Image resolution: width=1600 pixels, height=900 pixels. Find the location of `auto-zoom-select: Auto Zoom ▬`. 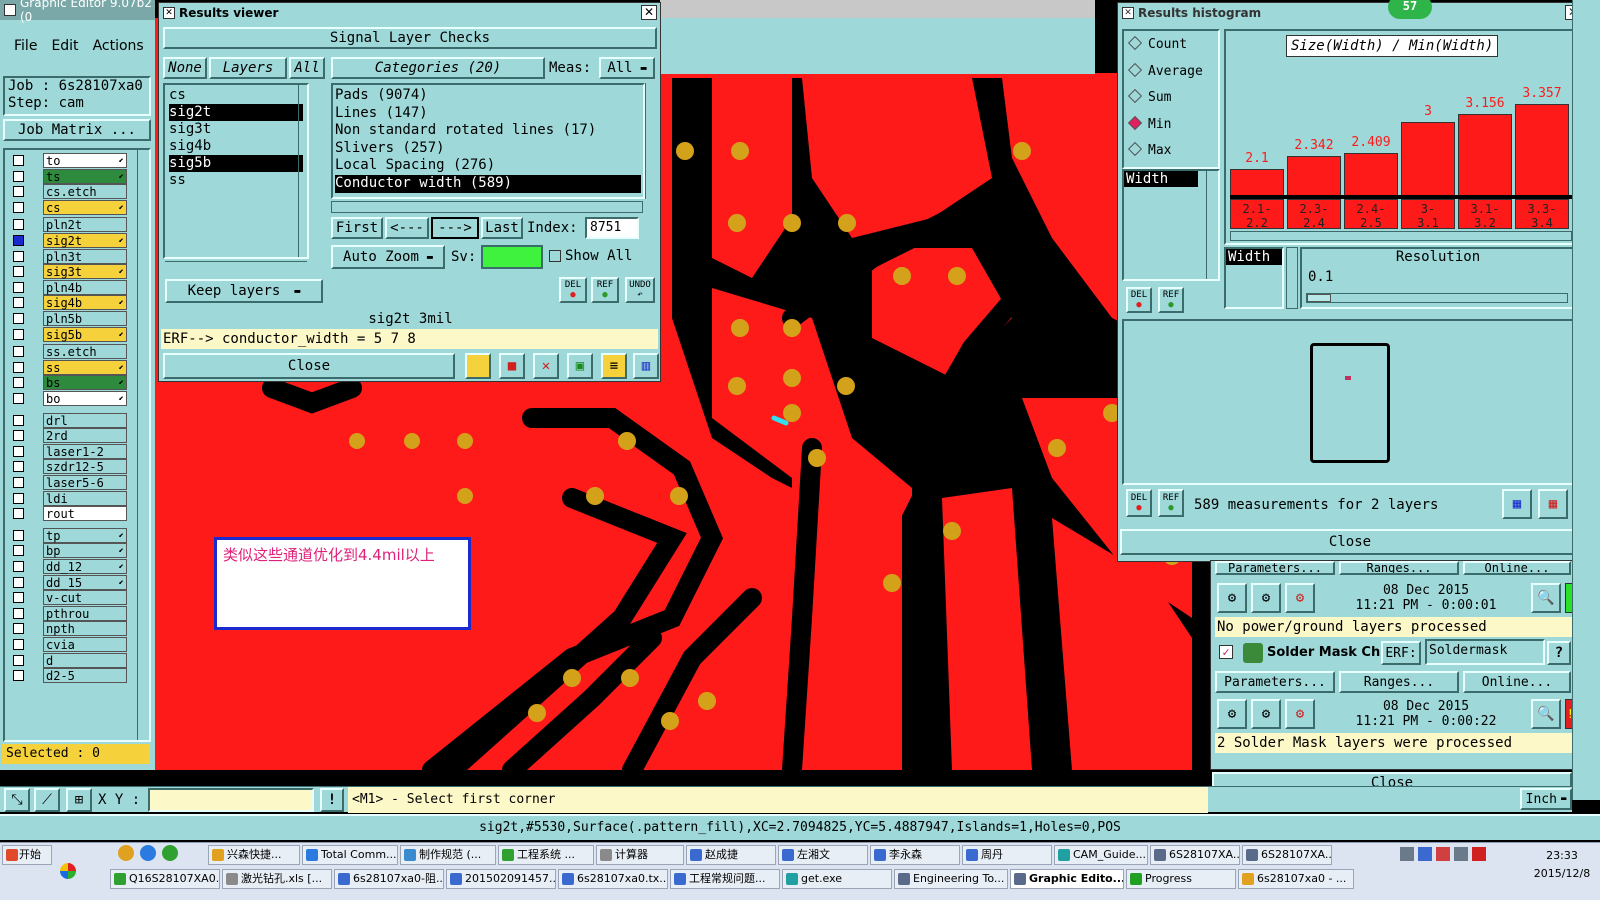

auto-zoom-select: Auto Zoom ▬ is located at coordinates (388, 257).